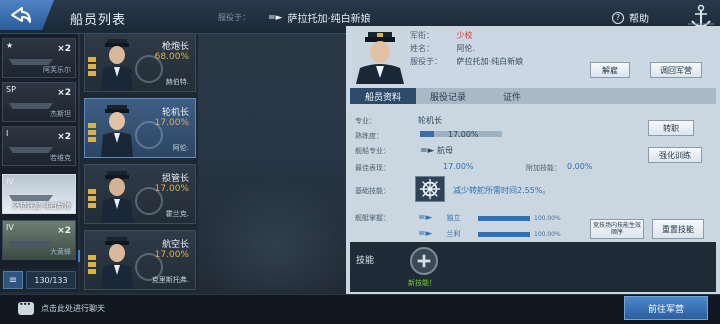 The image size is (720, 324). I want to click on helm-skill-icon, so click(430, 189).